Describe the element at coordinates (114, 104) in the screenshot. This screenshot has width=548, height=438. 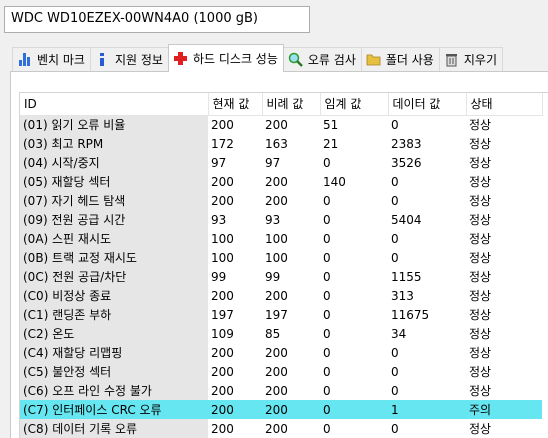
I see `column-header-id: ID` at that location.